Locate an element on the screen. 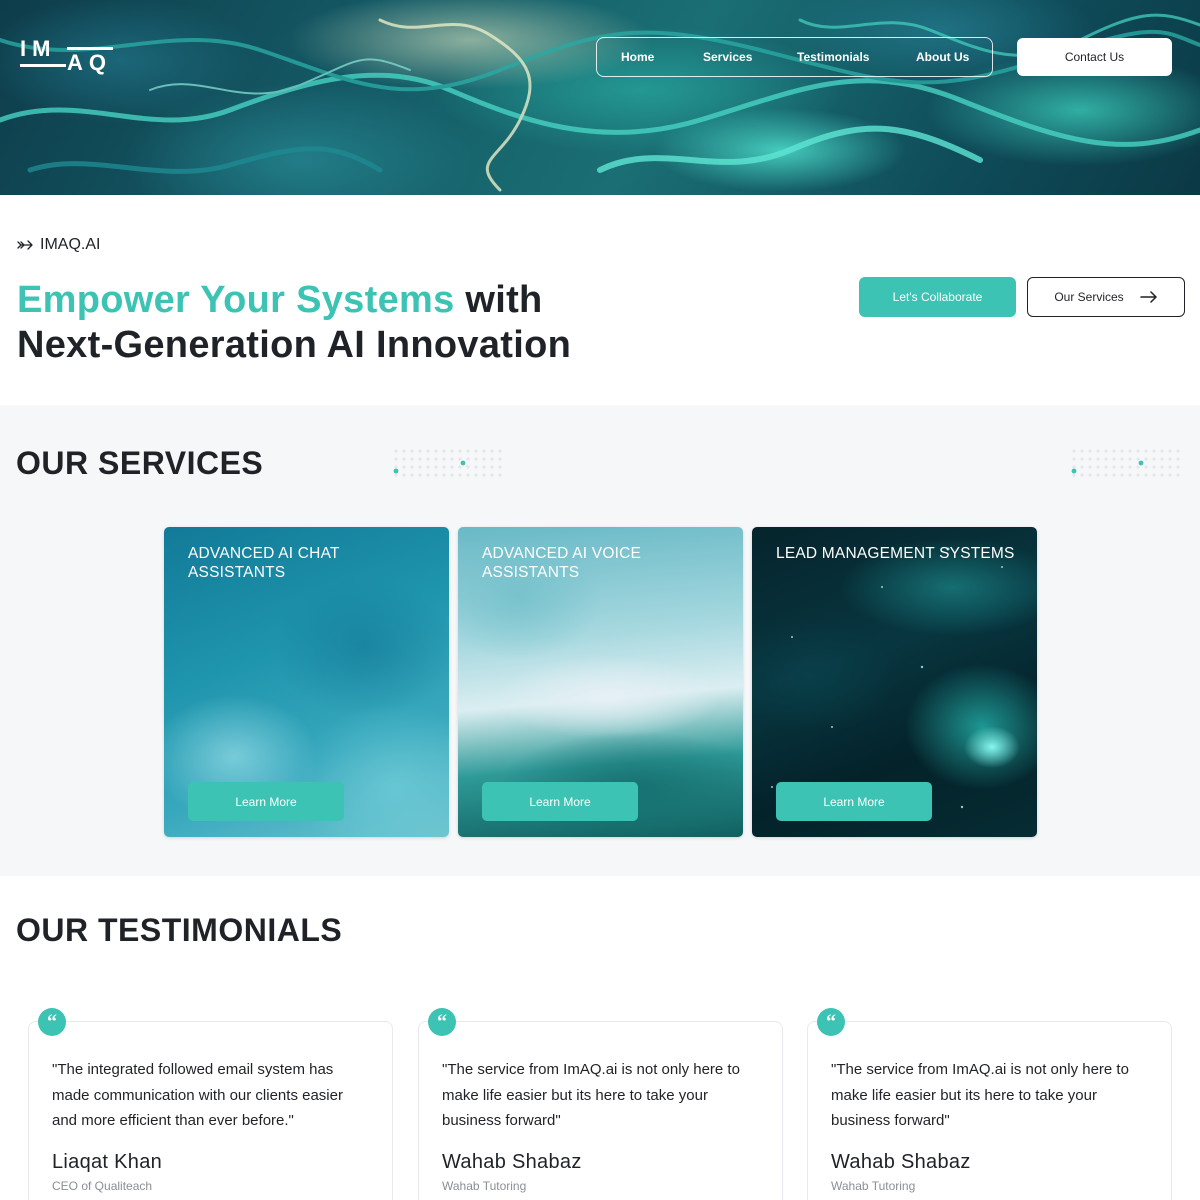  banner-texture is located at coordinates (600, 102).